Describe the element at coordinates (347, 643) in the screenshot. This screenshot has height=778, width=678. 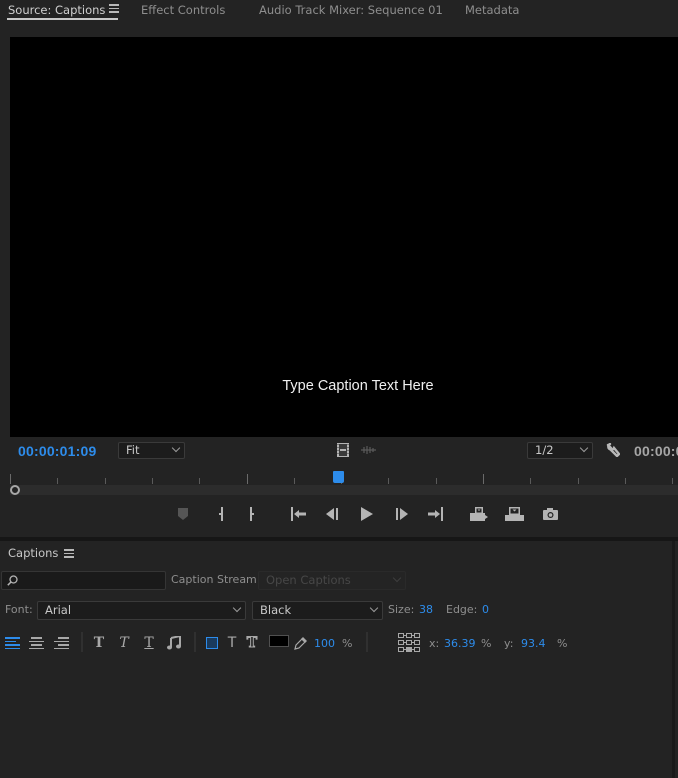
I see `opacity-unit: %` at that location.